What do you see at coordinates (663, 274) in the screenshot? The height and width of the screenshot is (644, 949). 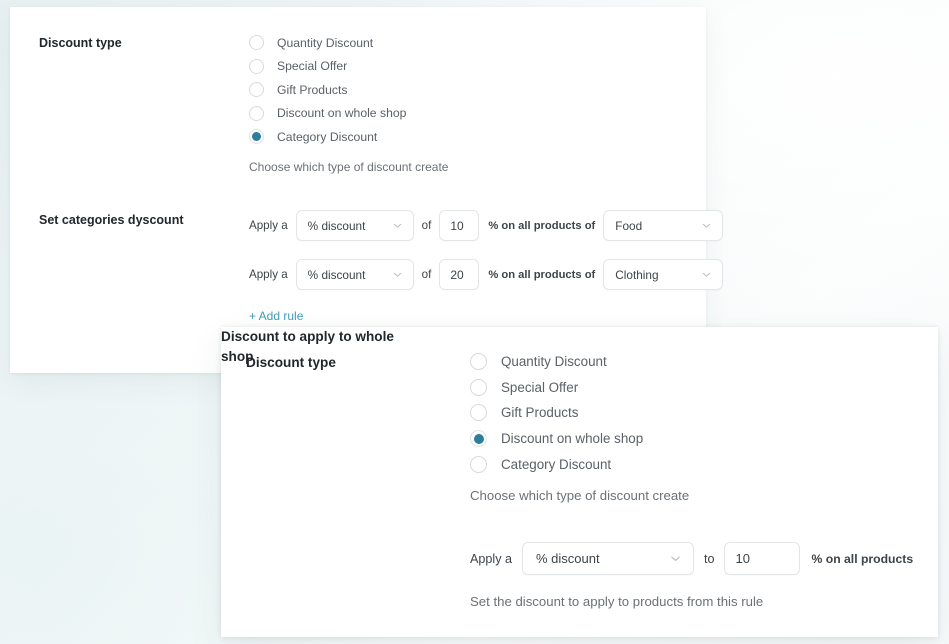 I see `category-select: Clothing` at bounding box center [663, 274].